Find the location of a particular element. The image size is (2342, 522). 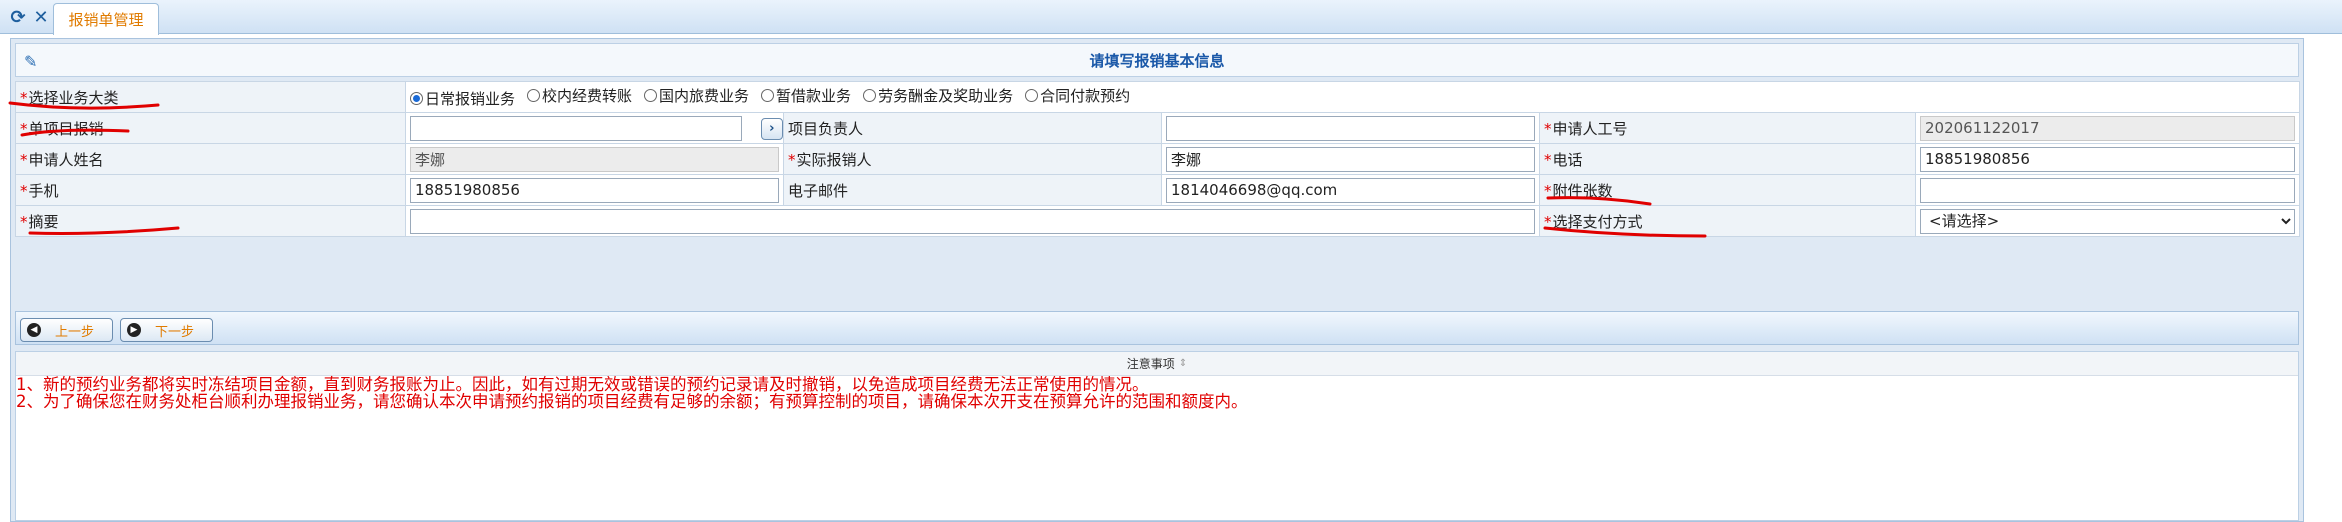

single-project-input is located at coordinates (576, 128).